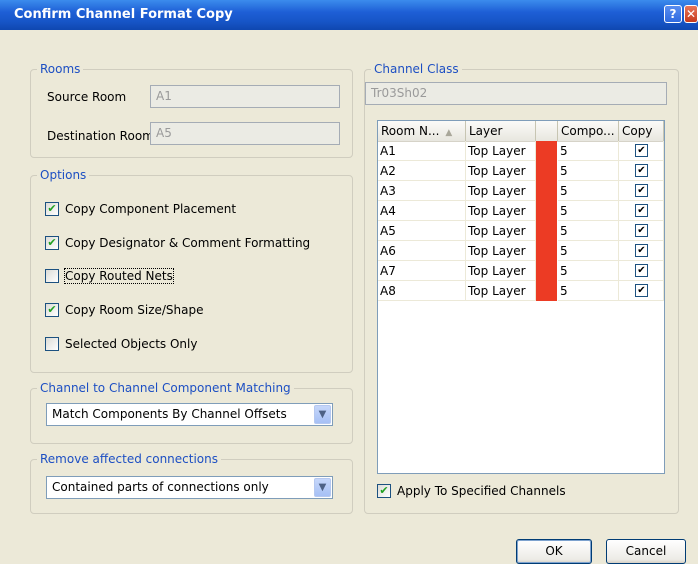  I want to click on sort-ascending-icon: ▲, so click(449, 133).